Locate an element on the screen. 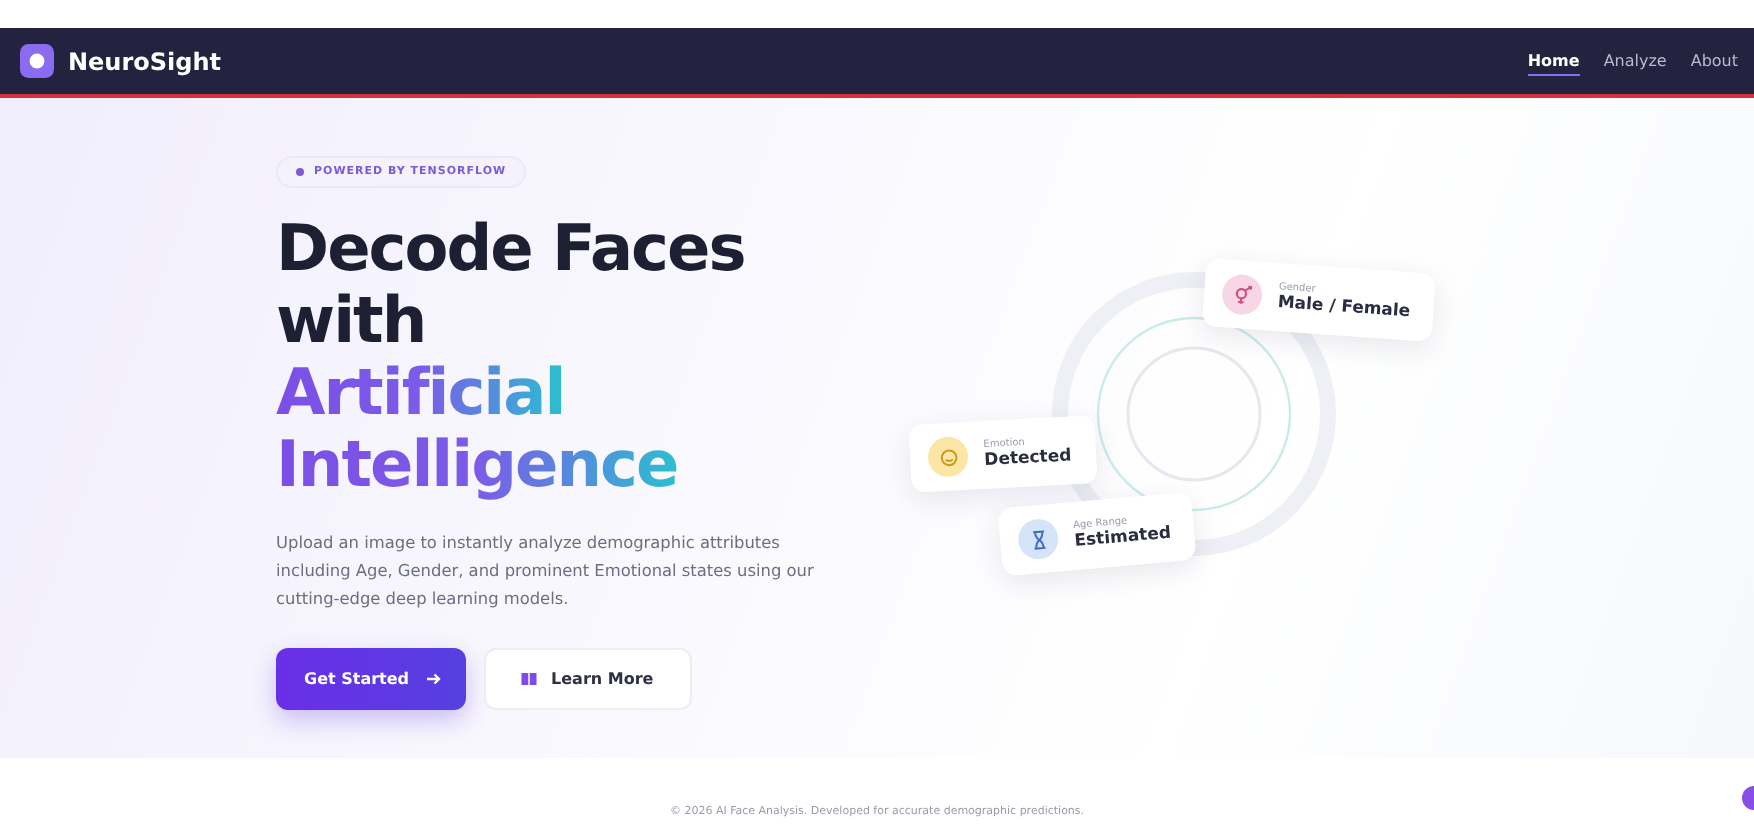  learn-more-button: Learn More is located at coordinates (587, 679).